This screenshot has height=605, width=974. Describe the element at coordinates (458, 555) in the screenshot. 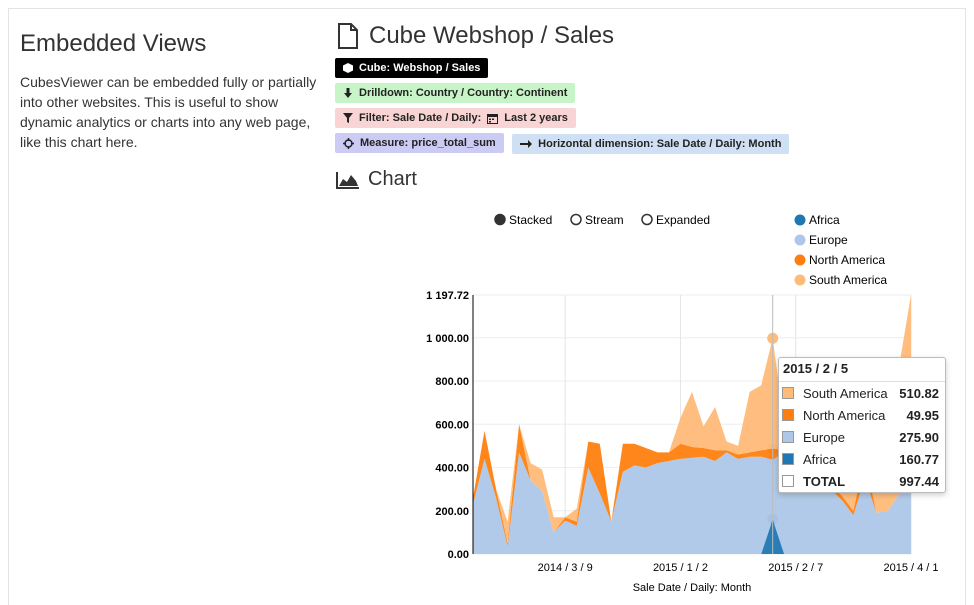

I see `y-tick-label: 0.00` at that location.